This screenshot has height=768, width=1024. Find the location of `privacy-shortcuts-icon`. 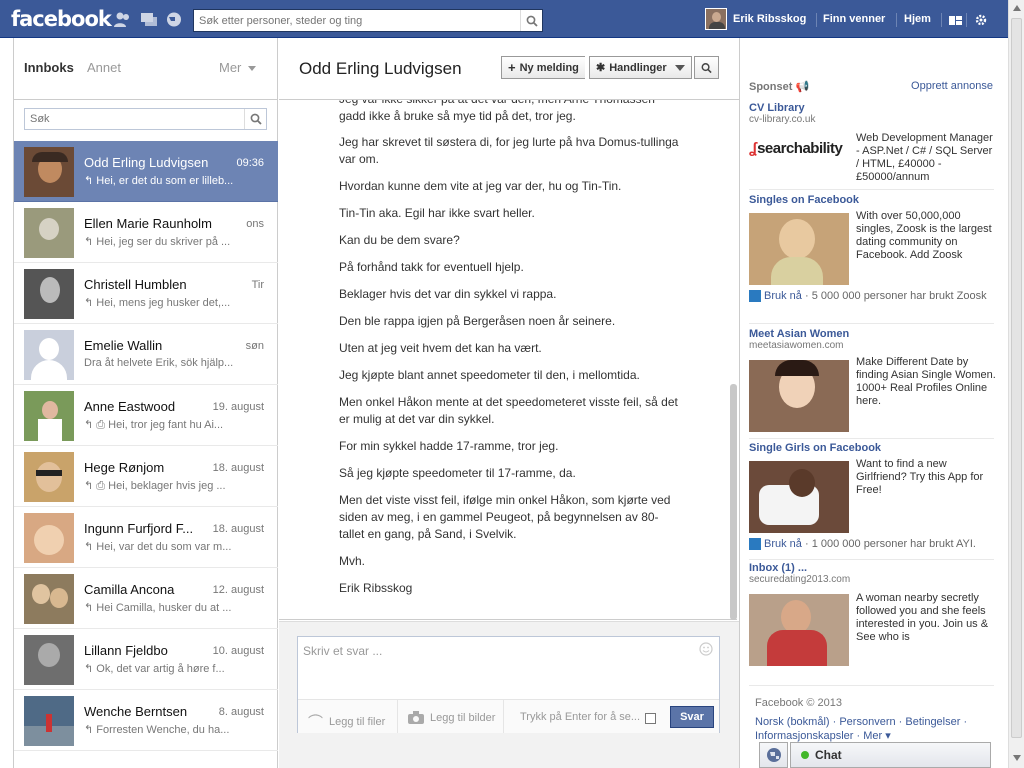

privacy-shortcuts-icon is located at coordinates (955, 20).